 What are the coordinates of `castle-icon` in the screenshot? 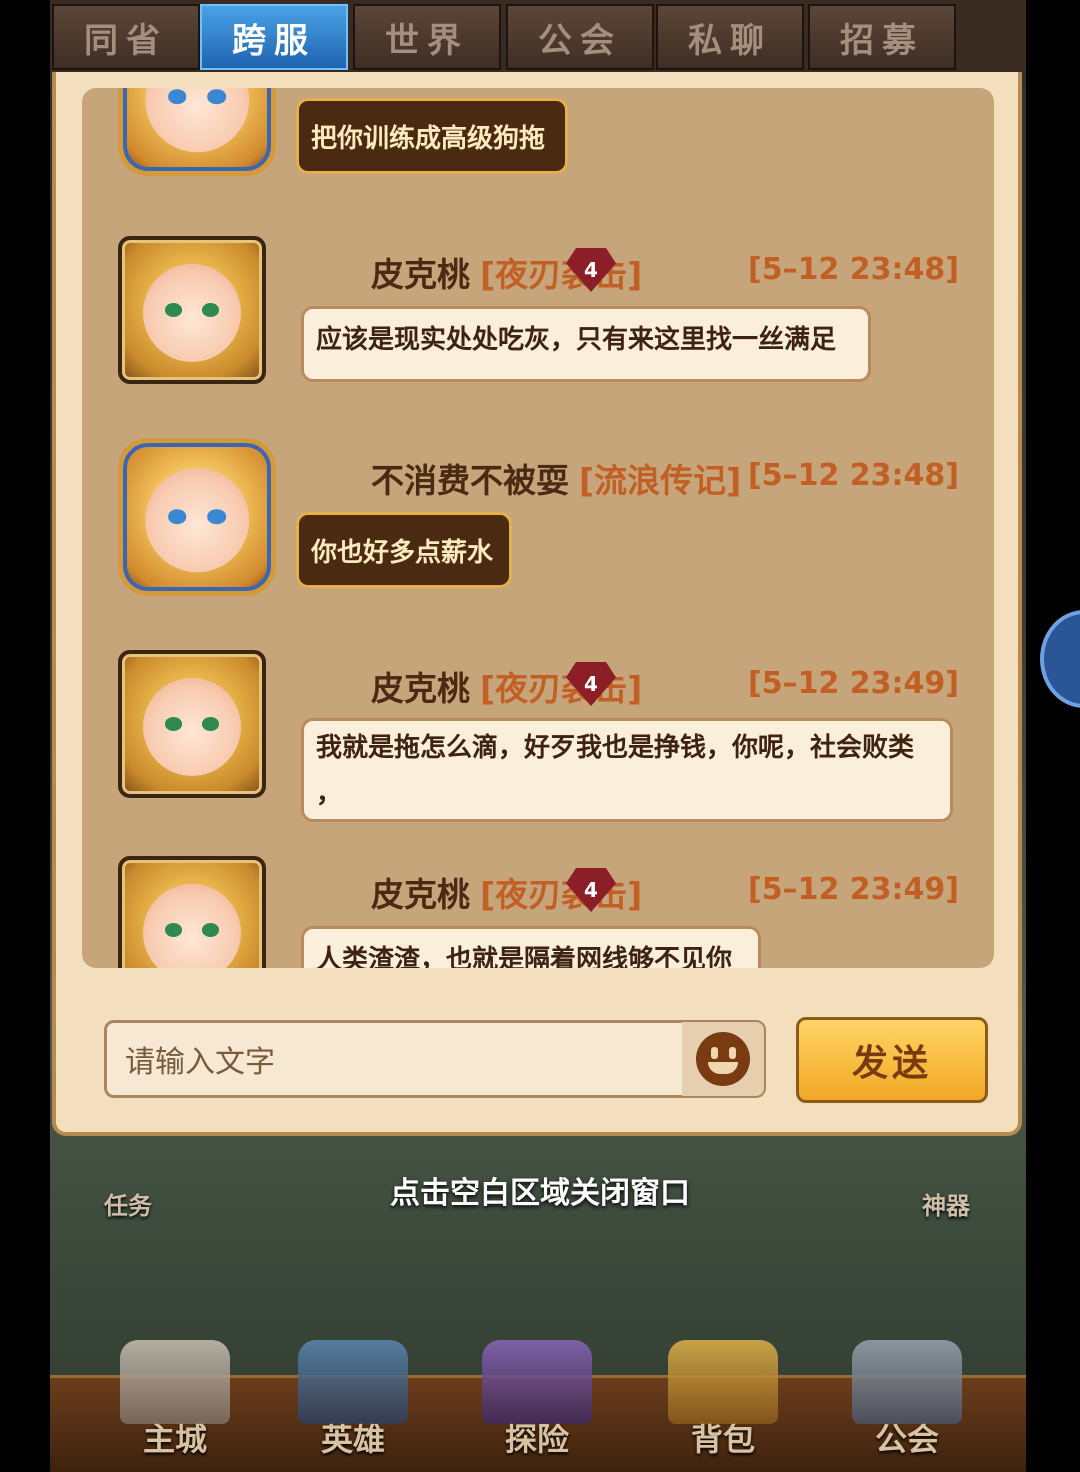 It's located at (175, 1382).